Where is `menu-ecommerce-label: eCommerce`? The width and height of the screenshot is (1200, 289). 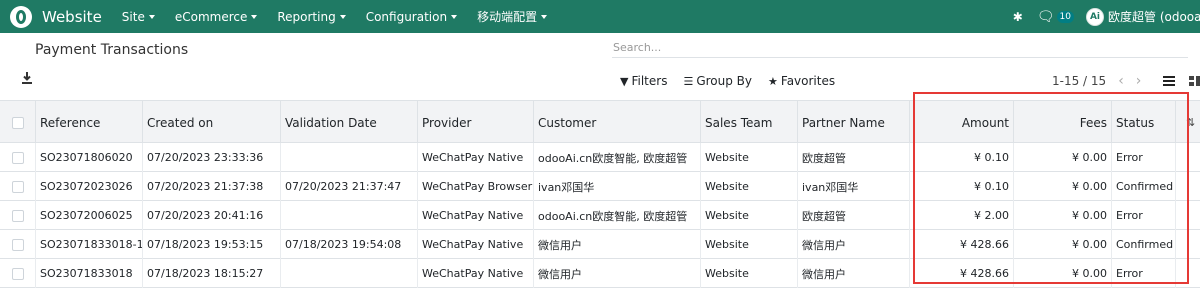 menu-ecommerce-label: eCommerce is located at coordinates (211, 16).